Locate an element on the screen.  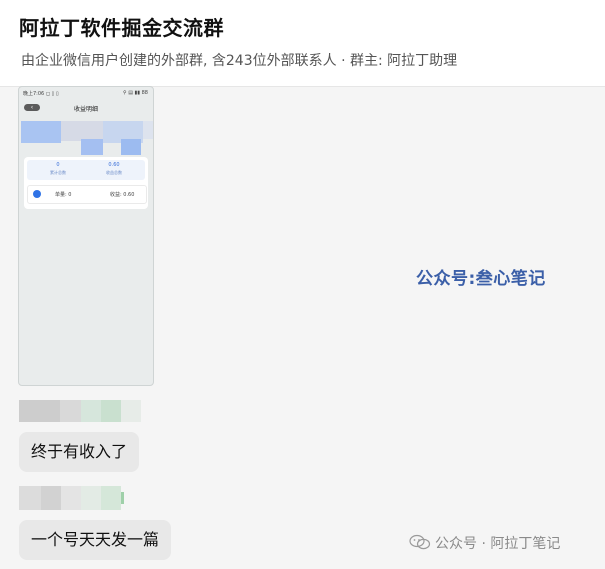
stat-right-value: 0.60 is located at coordinates (114, 165).